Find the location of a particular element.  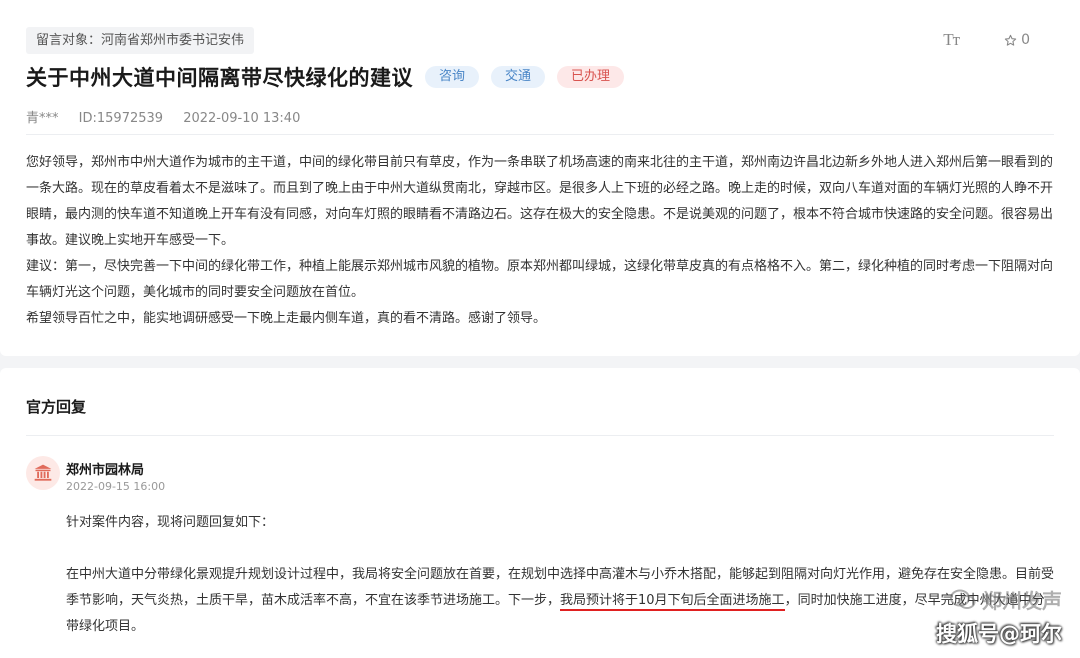

reply-org-name: 郑州市园林局 is located at coordinates (105, 470).